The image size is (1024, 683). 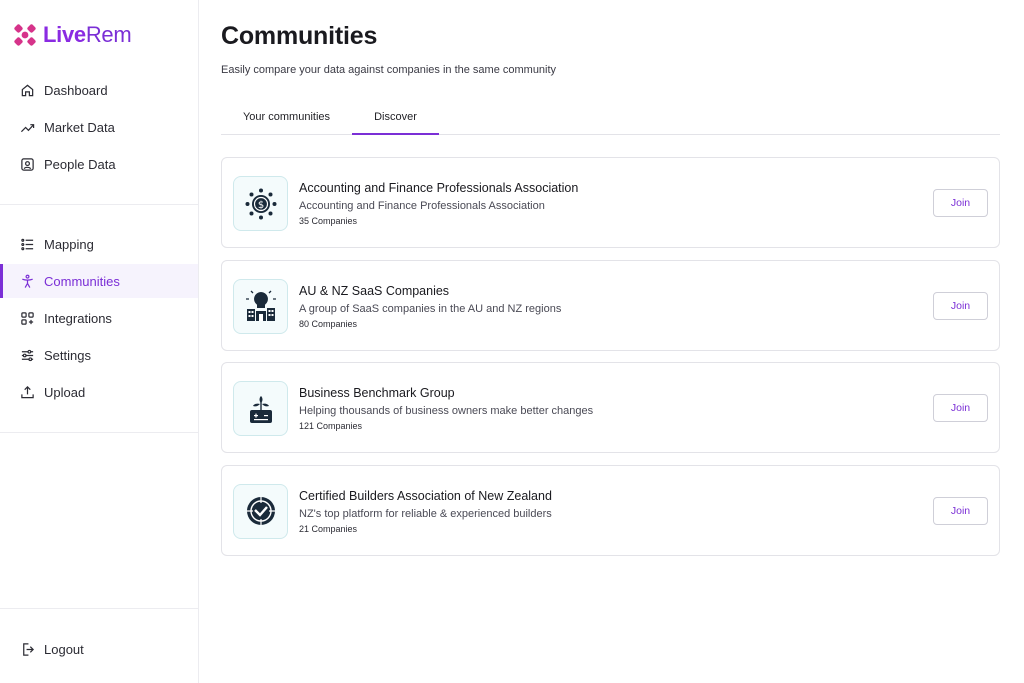 I want to click on nav-item-communities: Communities, so click(x=99, y=281).